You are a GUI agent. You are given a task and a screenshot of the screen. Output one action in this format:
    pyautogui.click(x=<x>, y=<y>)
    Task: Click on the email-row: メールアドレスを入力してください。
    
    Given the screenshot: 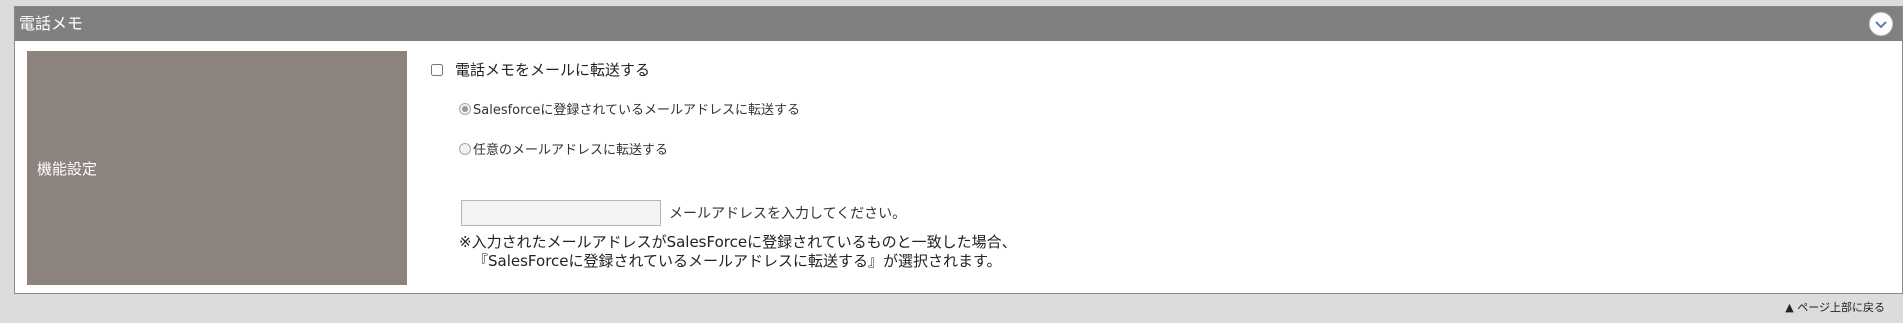 What is the action you would take?
    pyautogui.click(x=683, y=213)
    